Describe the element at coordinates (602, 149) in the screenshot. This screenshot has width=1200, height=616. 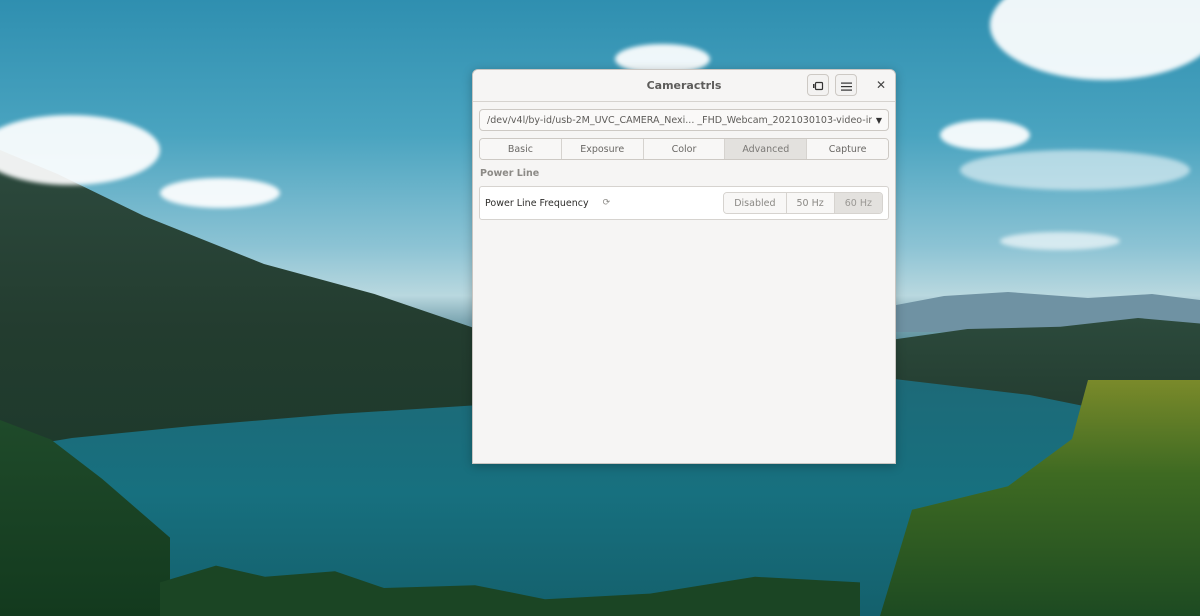
I see `tab-exposure: Exposure` at that location.